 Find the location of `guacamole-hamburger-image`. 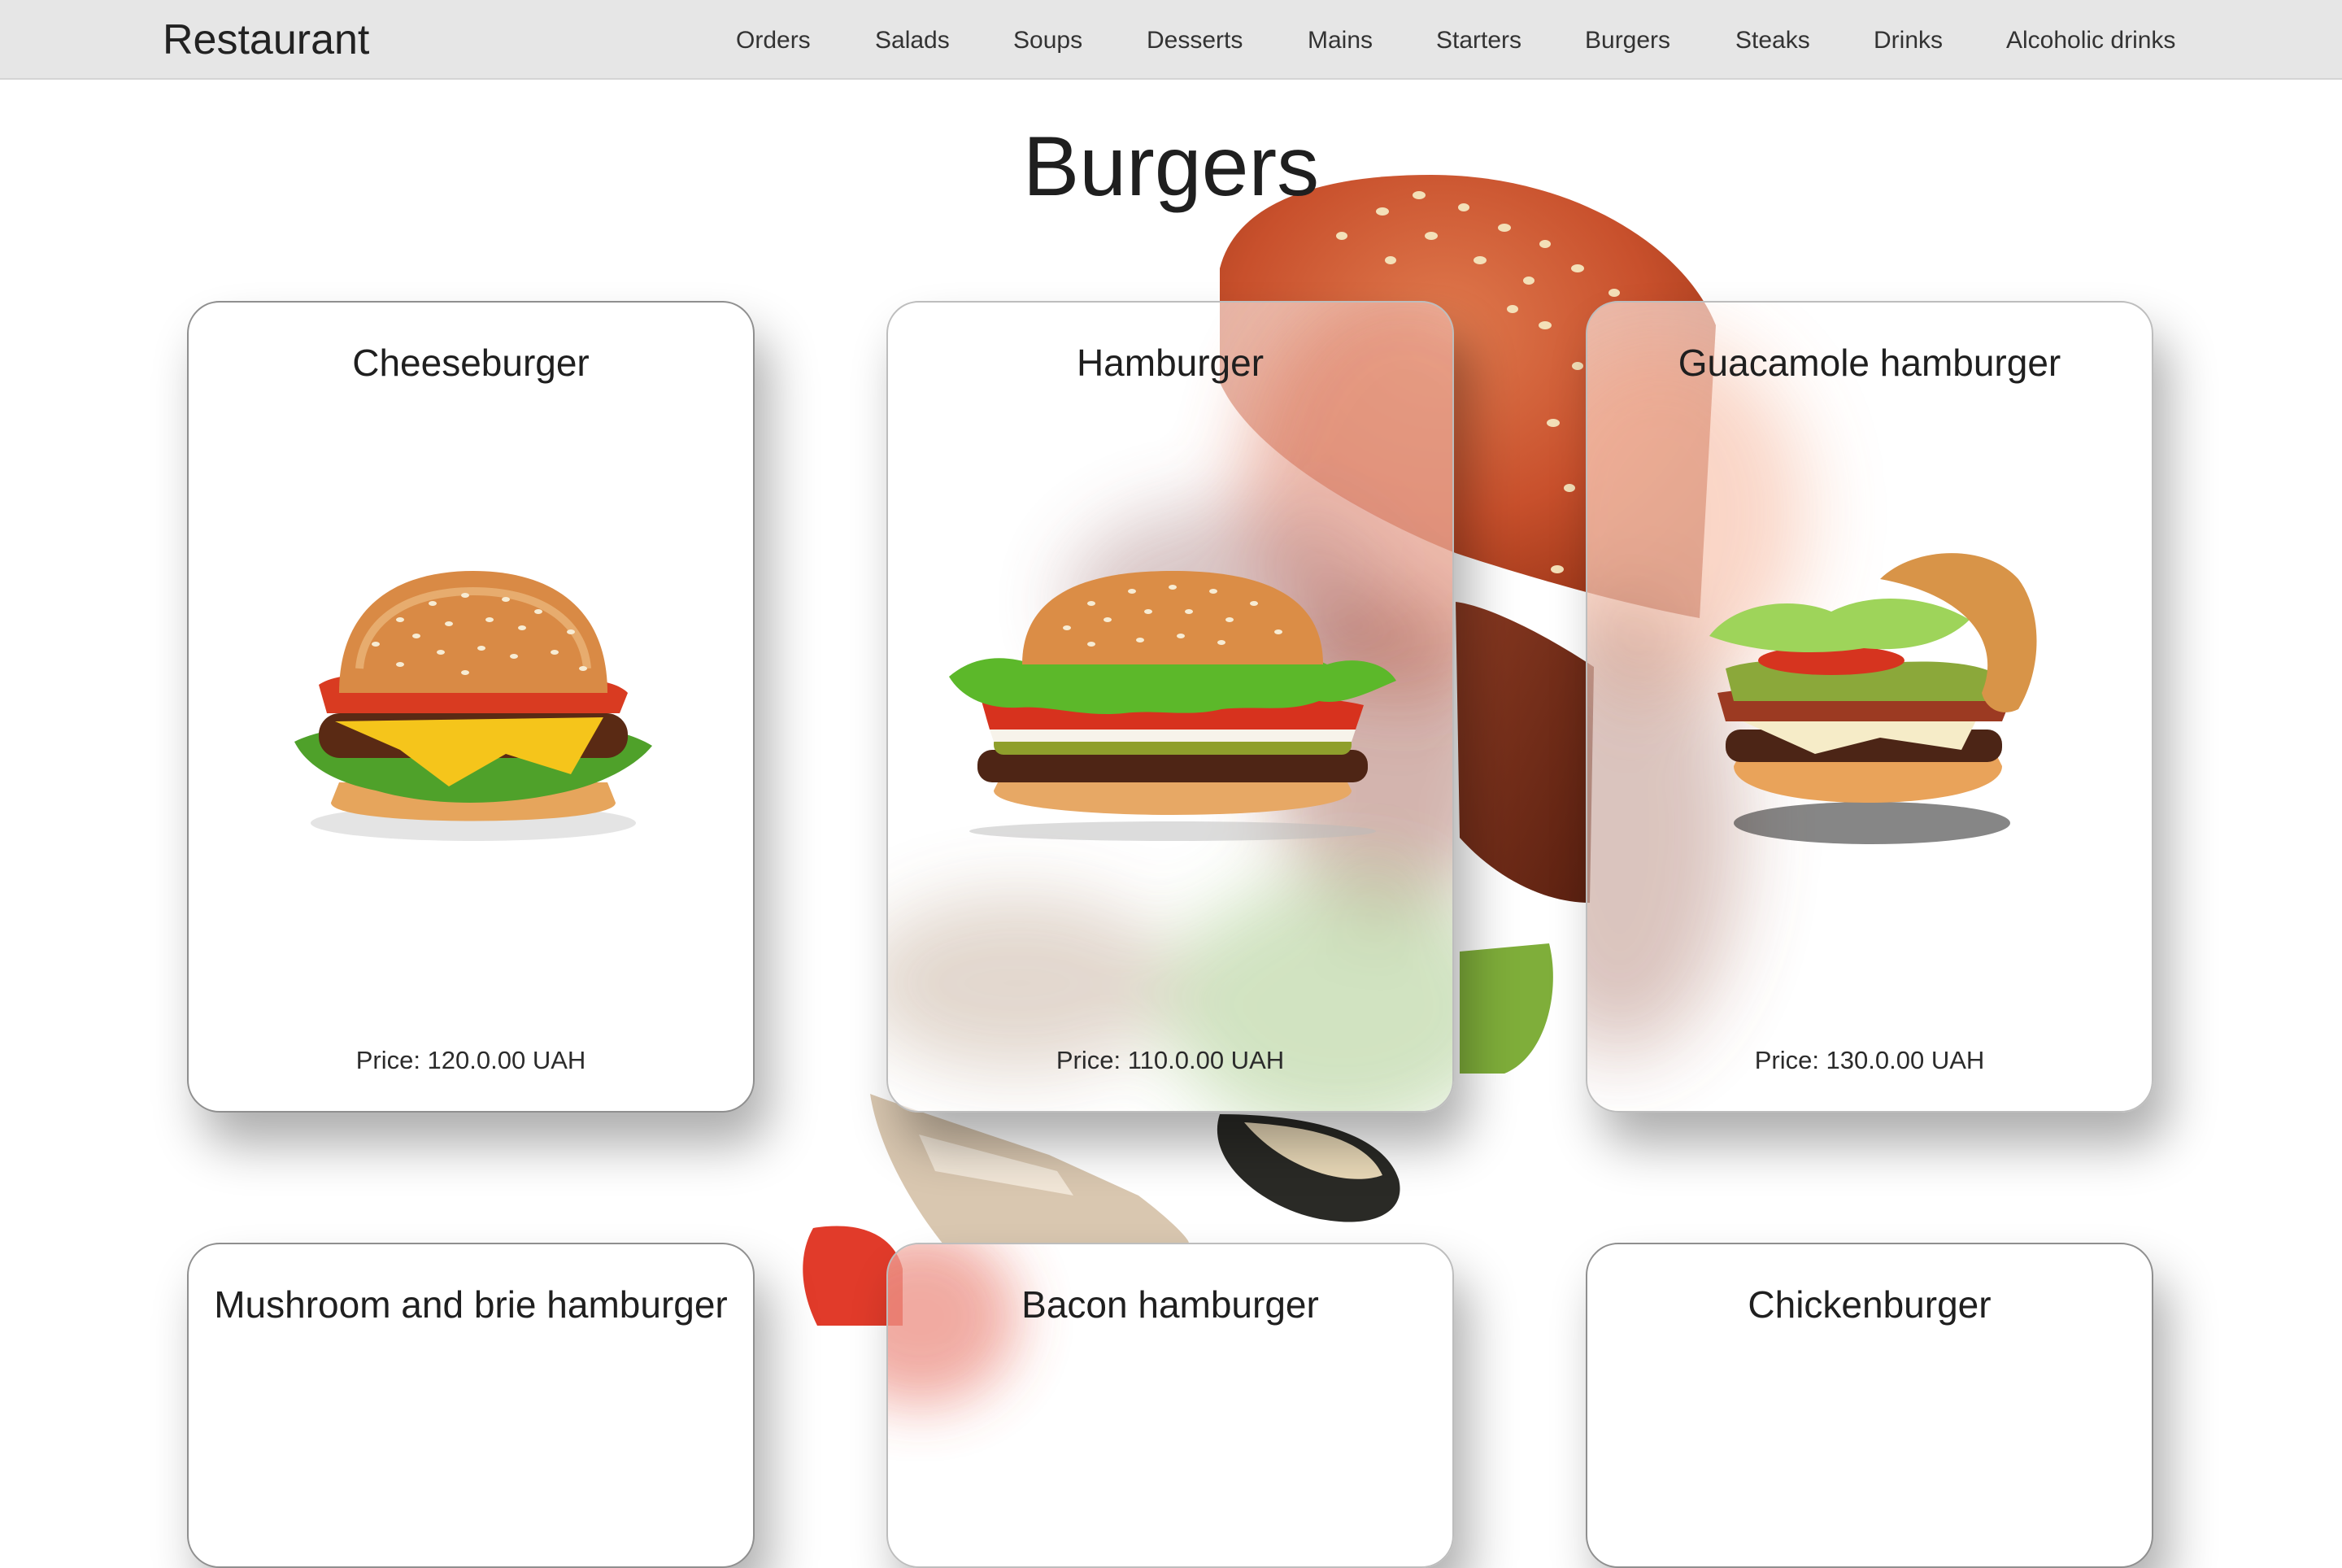

guacamole-hamburger-image is located at coordinates (1873, 698).